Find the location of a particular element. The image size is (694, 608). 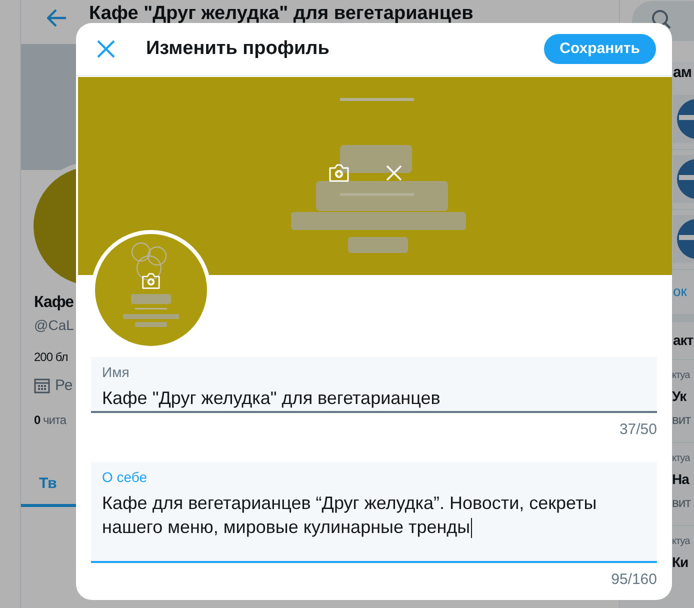

character-counter: 37/50 is located at coordinates (637, 430).